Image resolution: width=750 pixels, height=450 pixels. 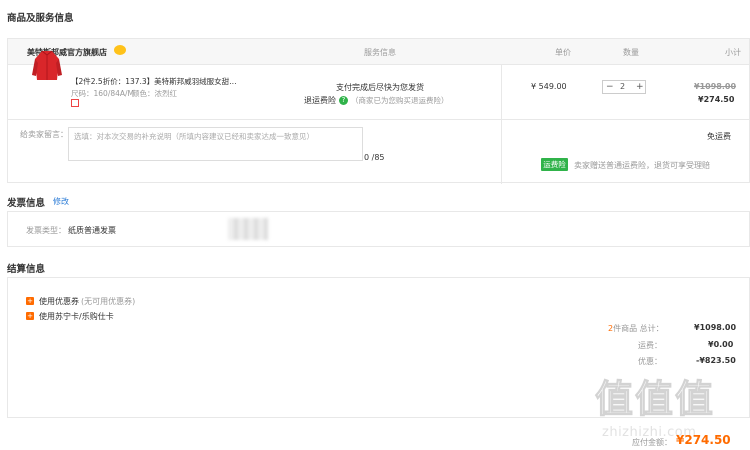 I want to click on freight-insurance-tag: 运费险, so click(x=554, y=164).